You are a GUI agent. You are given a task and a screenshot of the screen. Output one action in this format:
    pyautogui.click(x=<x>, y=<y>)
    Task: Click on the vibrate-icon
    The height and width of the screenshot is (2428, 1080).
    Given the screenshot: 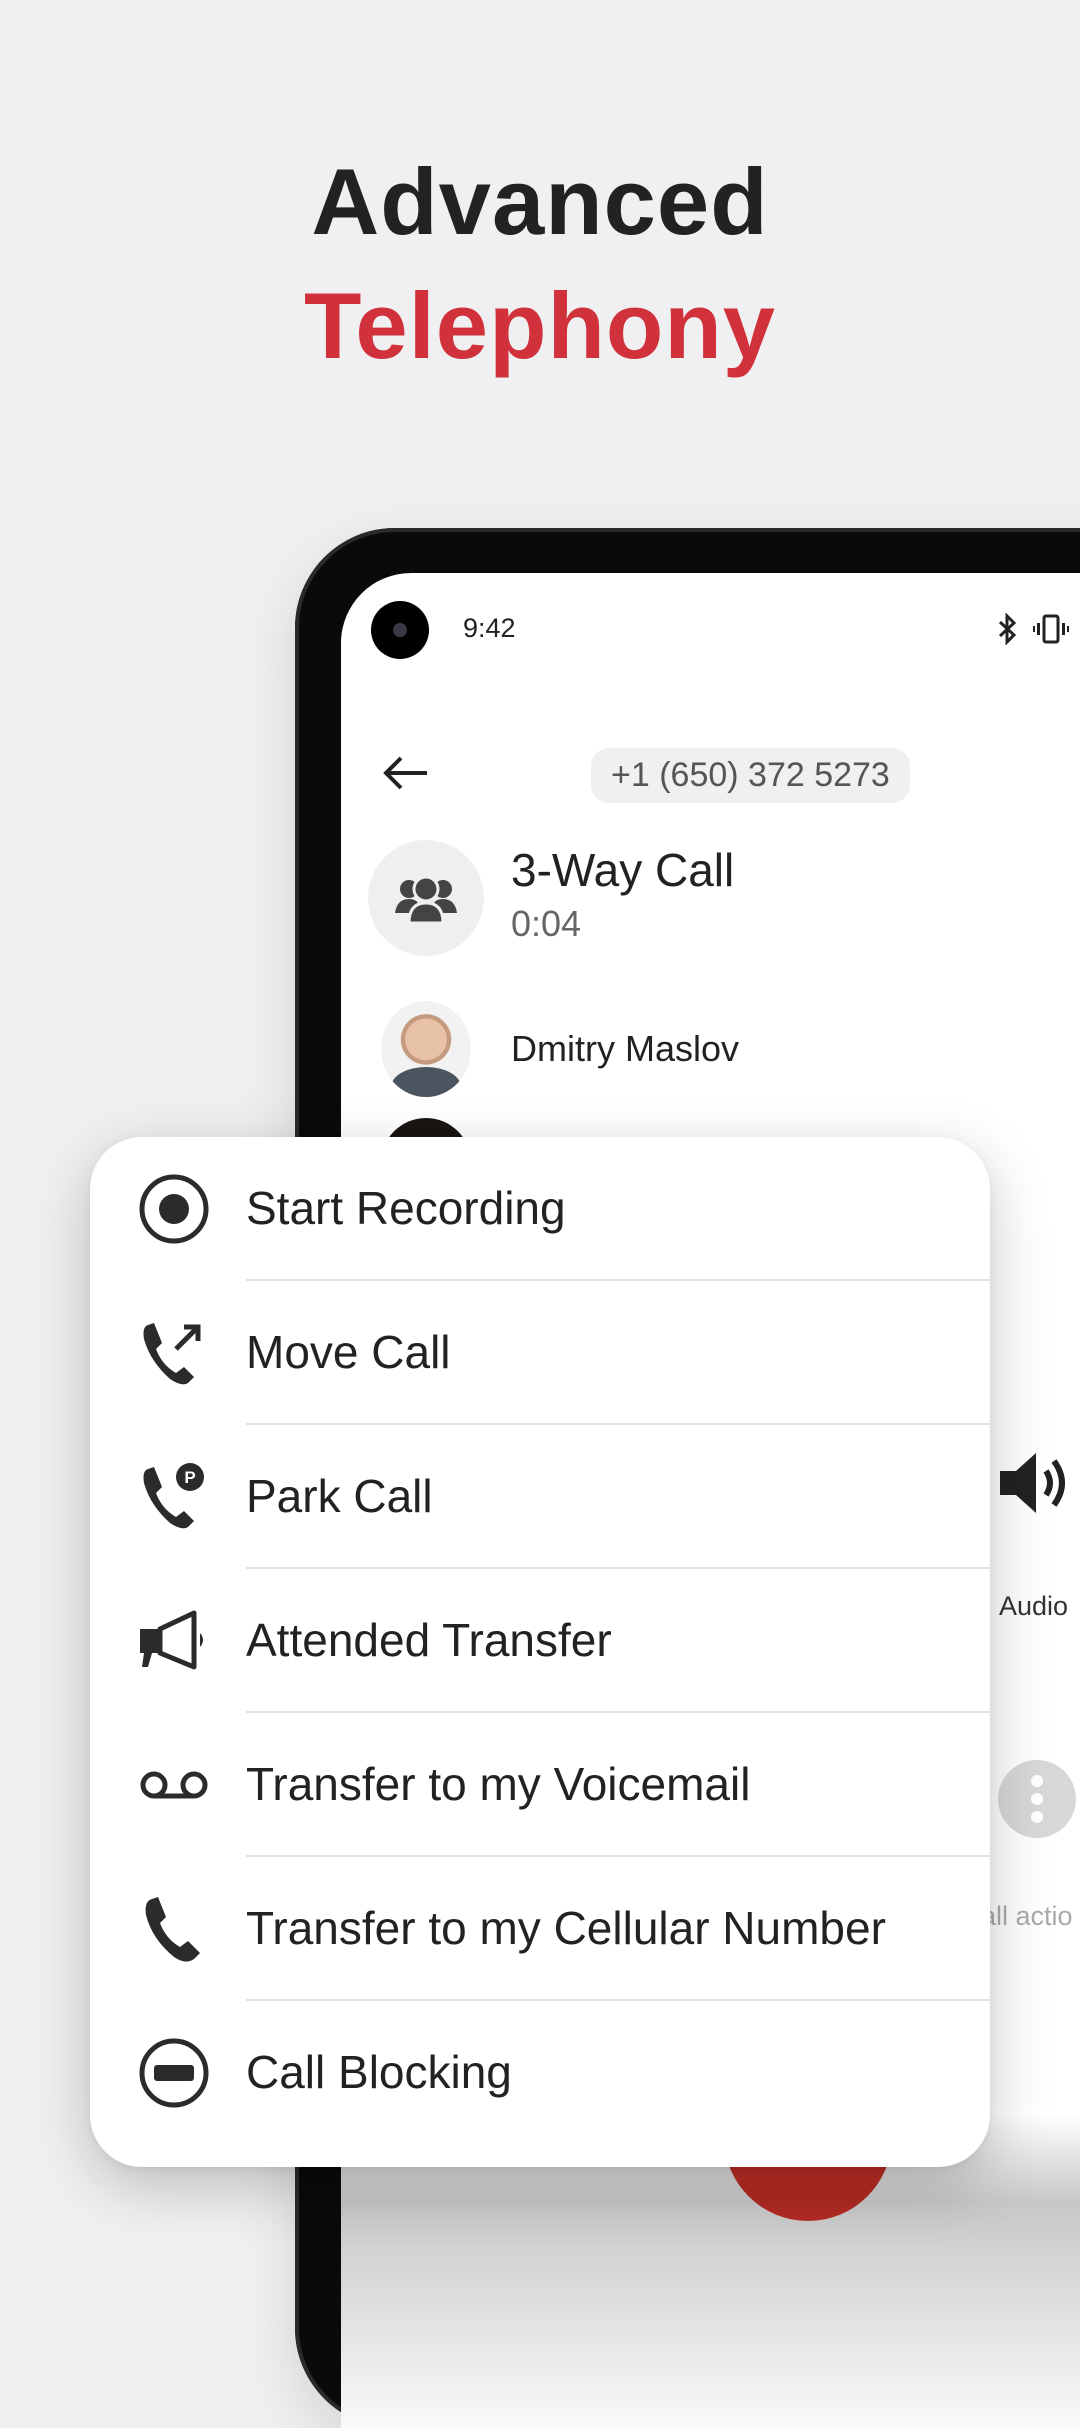 What is the action you would take?
    pyautogui.click(x=1051, y=631)
    